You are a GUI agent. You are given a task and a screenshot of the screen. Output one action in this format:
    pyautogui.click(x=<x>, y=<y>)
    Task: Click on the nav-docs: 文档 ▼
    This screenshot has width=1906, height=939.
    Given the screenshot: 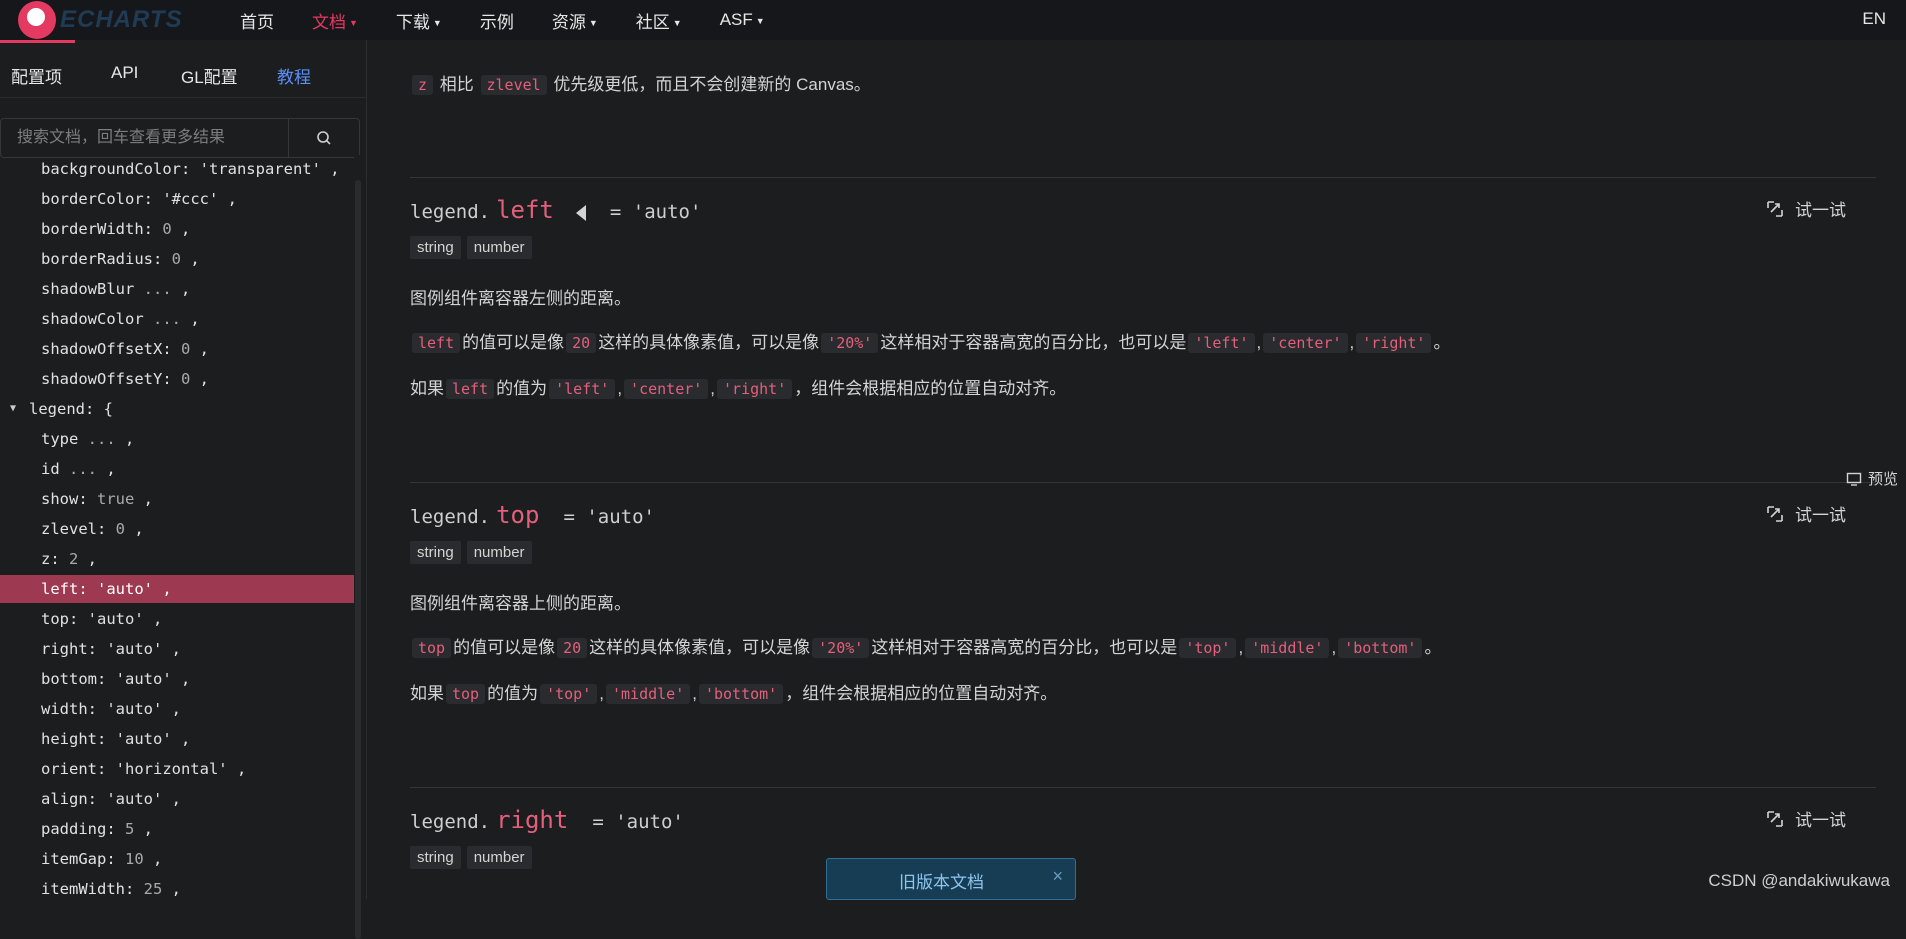 What is the action you would take?
    pyautogui.click(x=335, y=20)
    